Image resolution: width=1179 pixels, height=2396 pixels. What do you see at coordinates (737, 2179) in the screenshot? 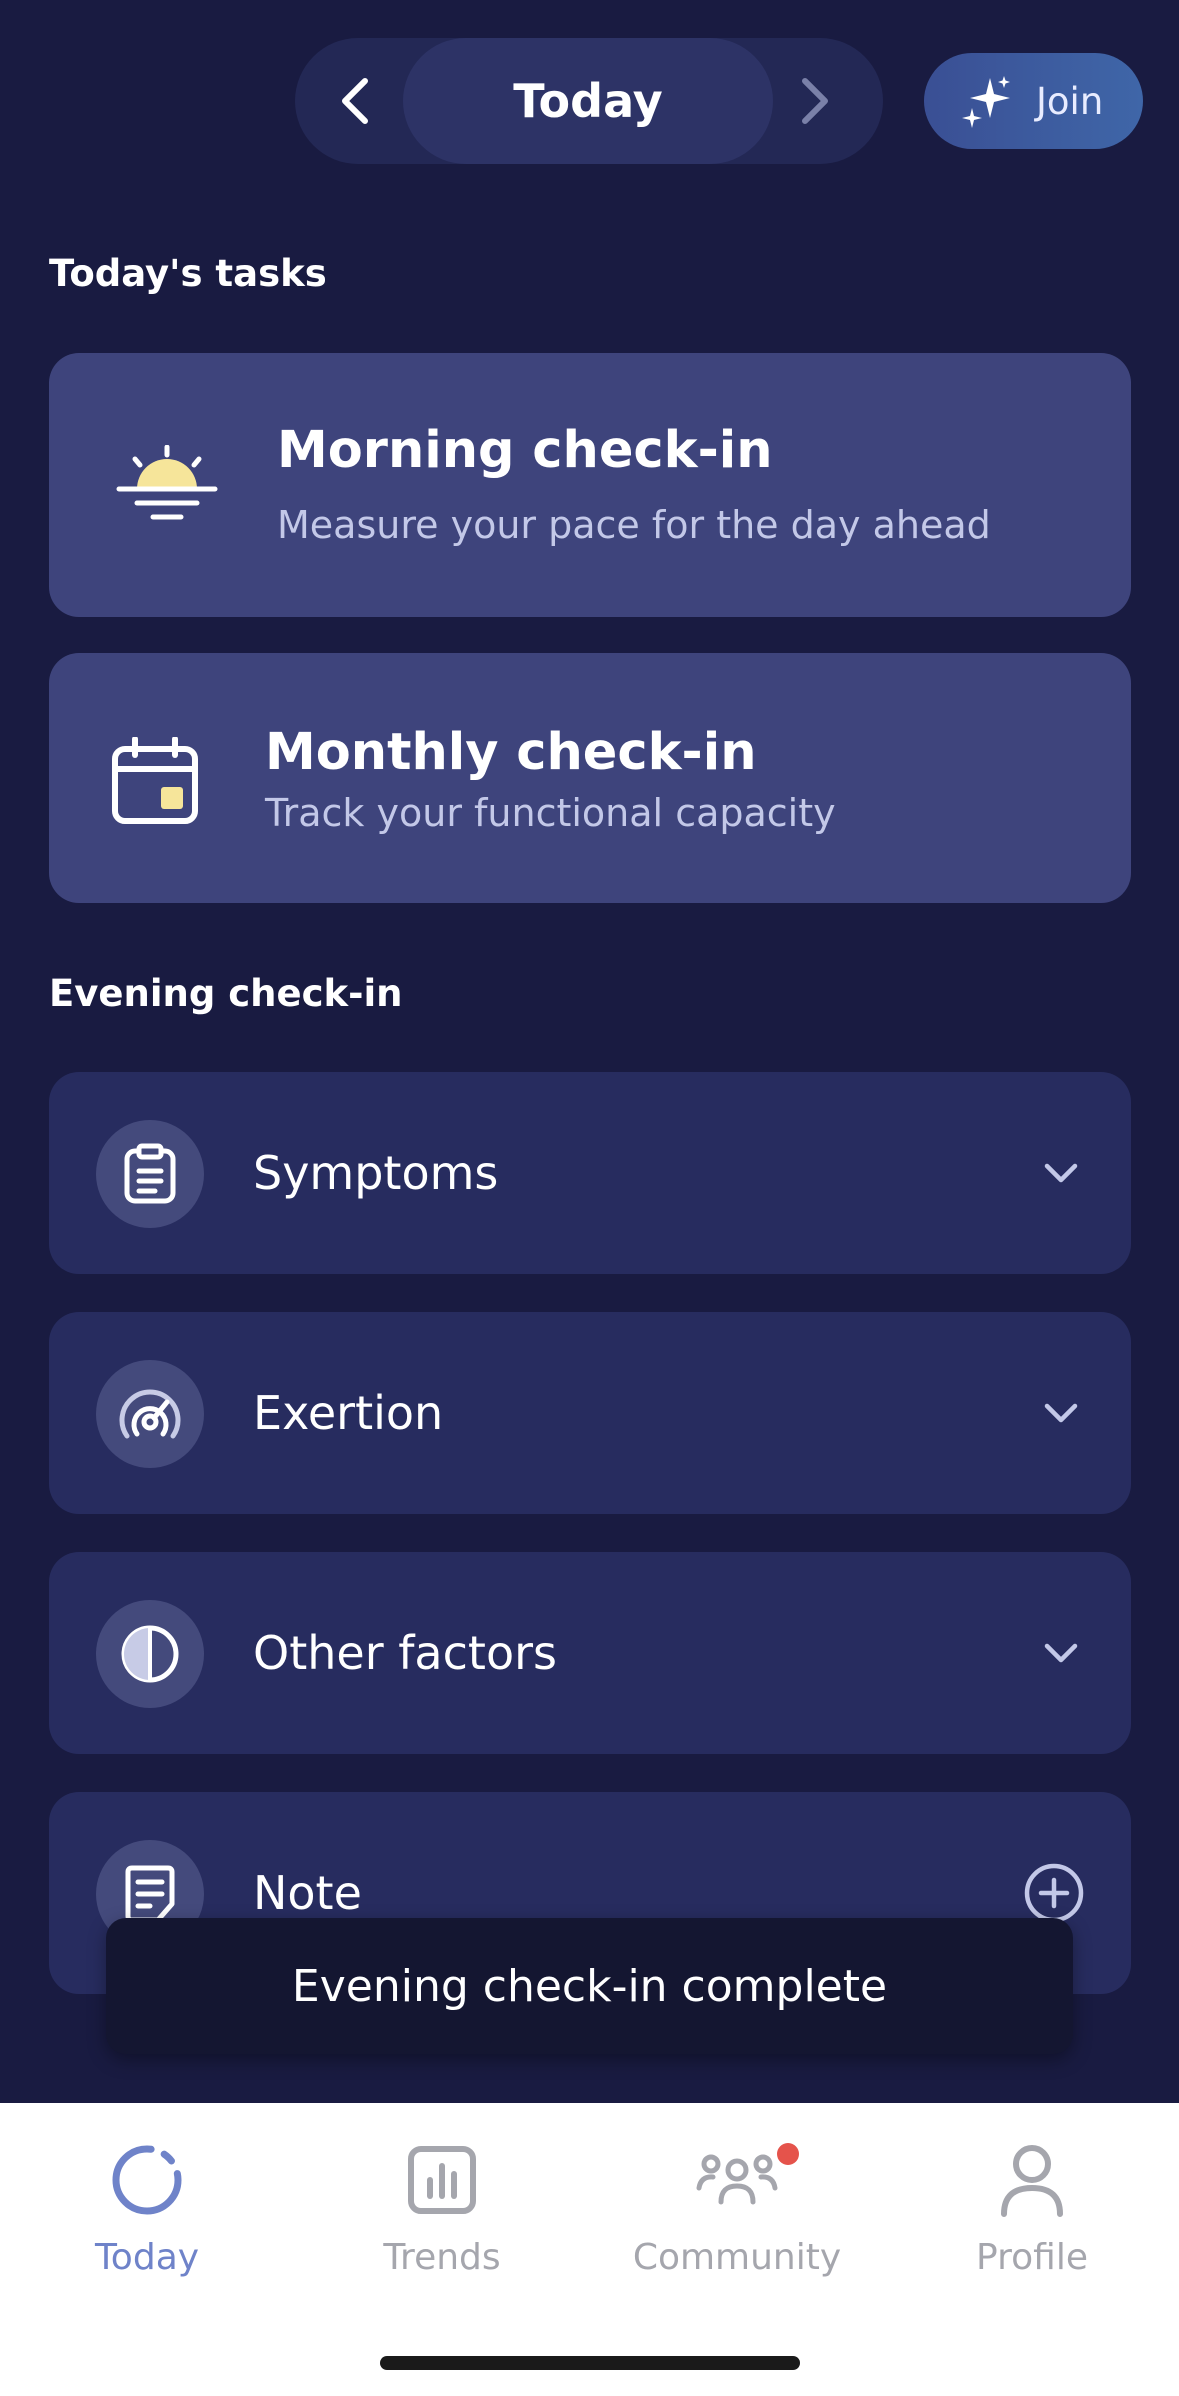
I see `people-icon` at bounding box center [737, 2179].